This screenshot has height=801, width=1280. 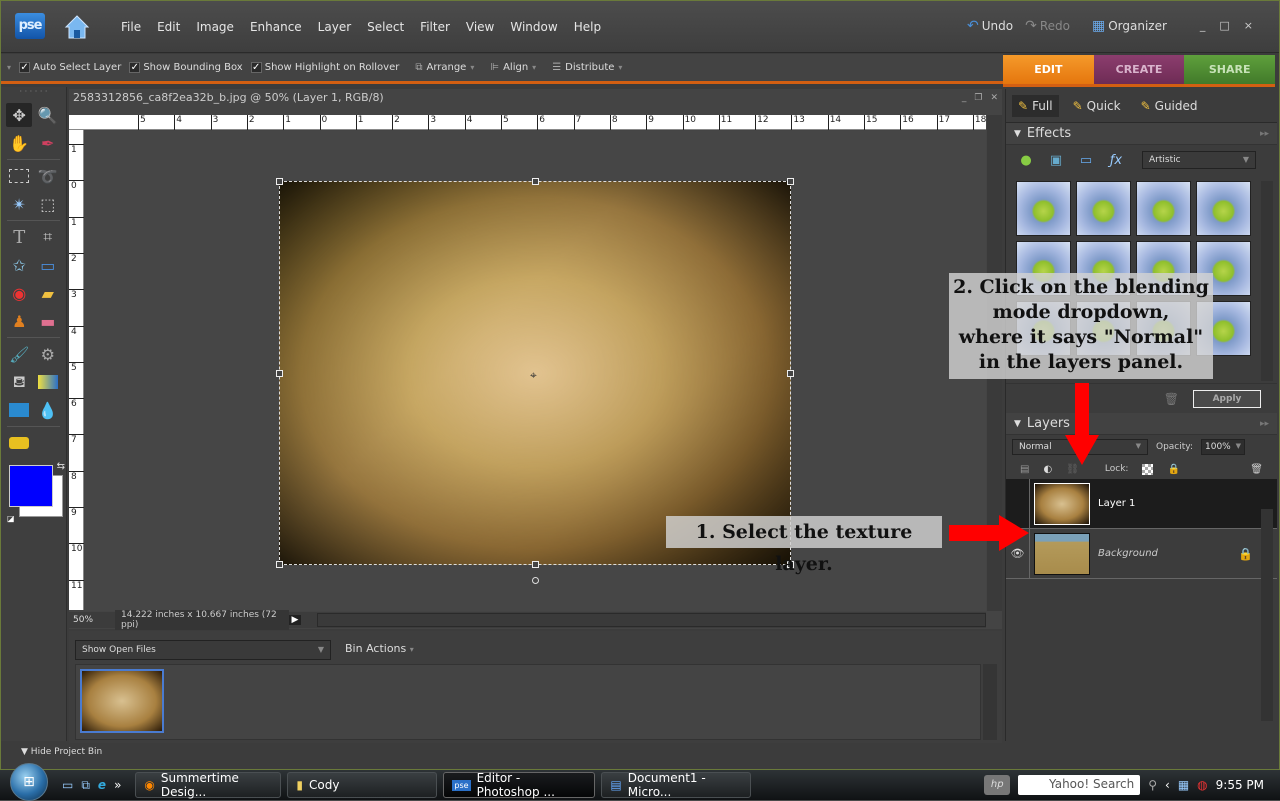 I want to click on tab-edit: EDIT, so click(x=1048, y=69).